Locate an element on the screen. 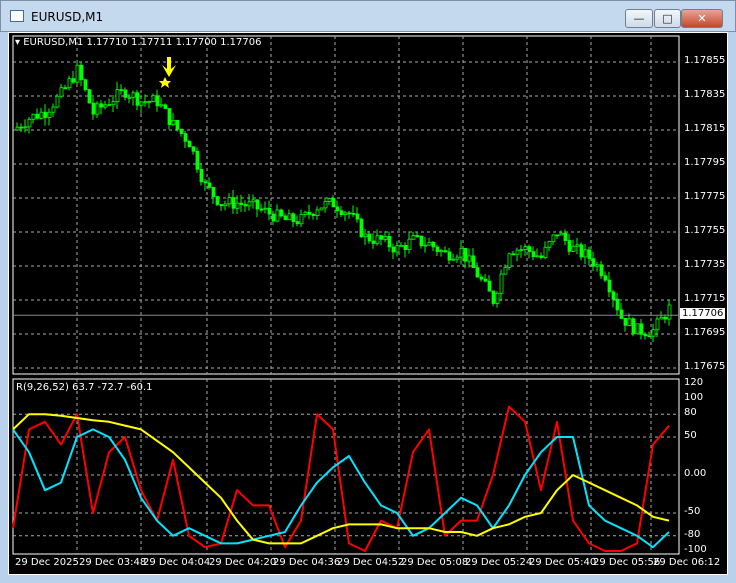  time-tick: 29 Dec 04:36 is located at coordinates (307, 562).